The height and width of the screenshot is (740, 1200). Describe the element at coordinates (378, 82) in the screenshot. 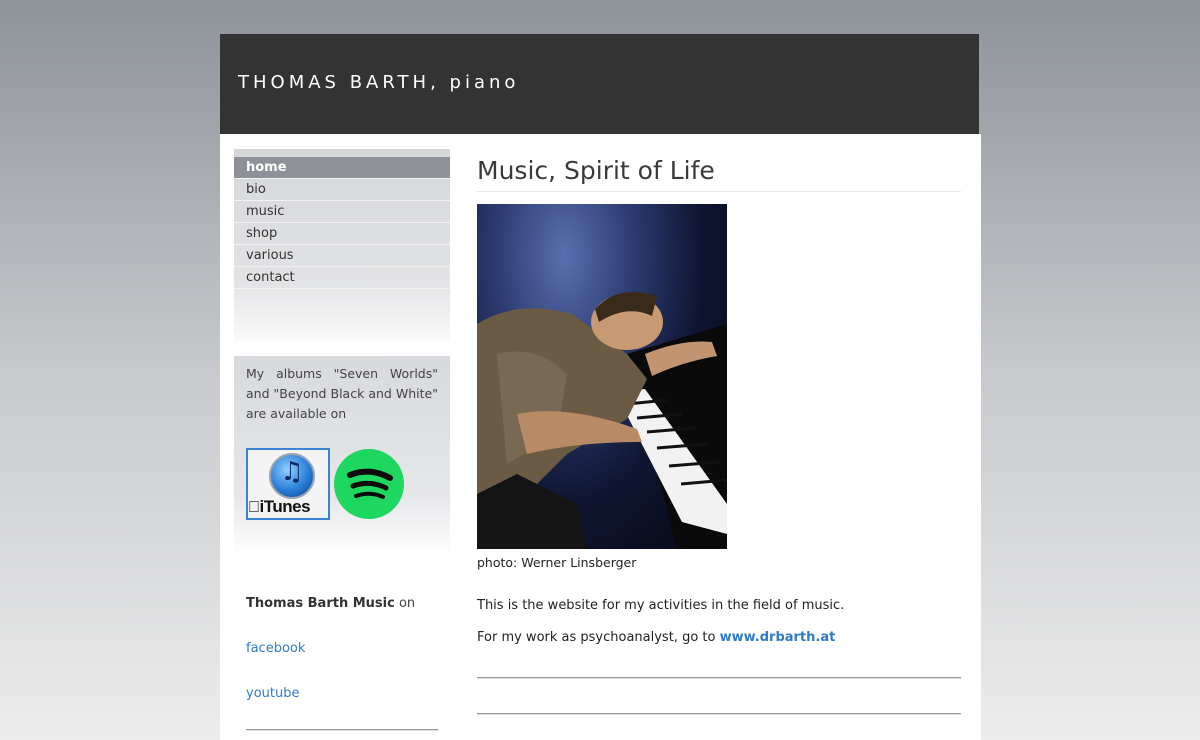

I see `site-title: THOMAS BARTH, piano` at that location.